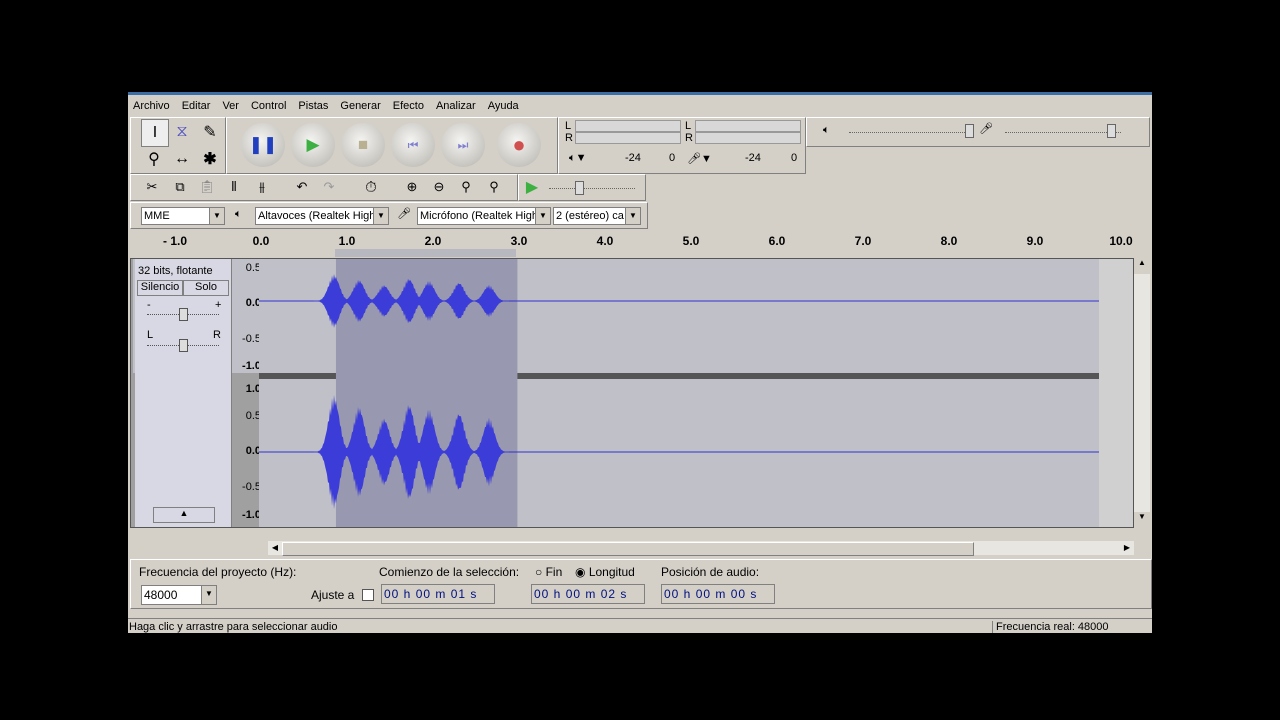 The image size is (1280, 720). I want to click on ruler-tick-label: 5.0, so click(691, 241).